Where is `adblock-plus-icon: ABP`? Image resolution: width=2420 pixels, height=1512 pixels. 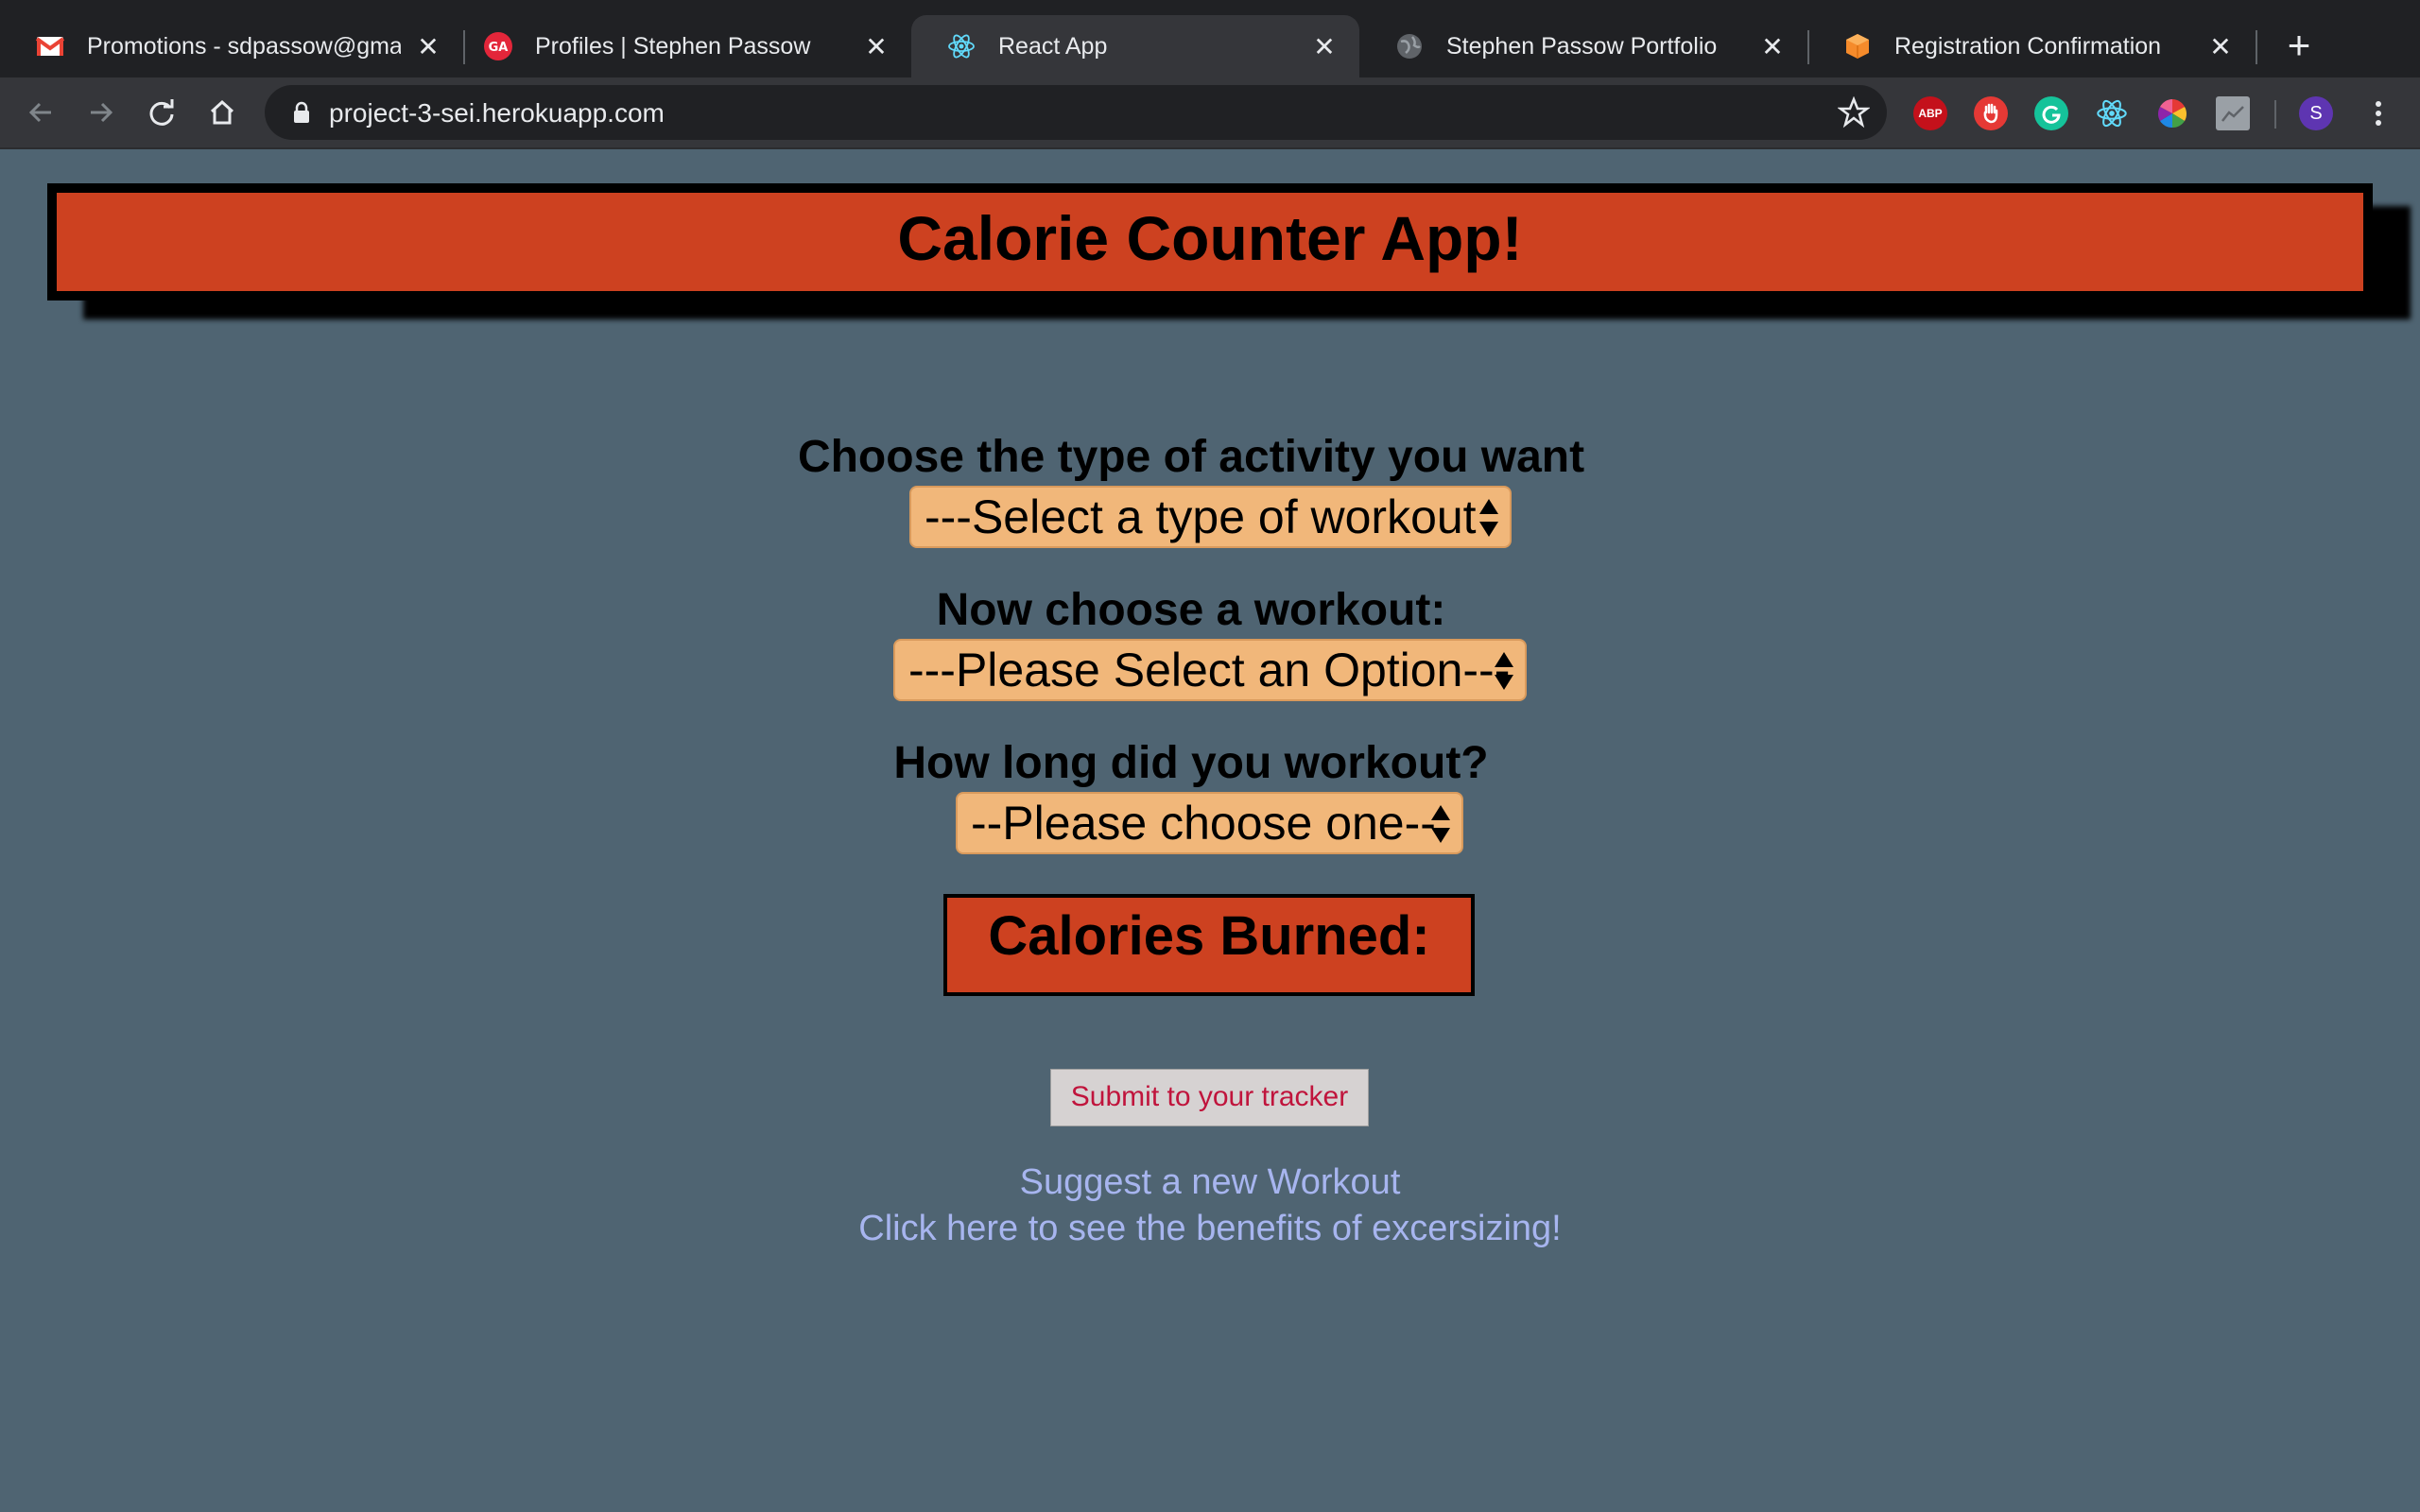
adblock-plus-icon: ABP is located at coordinates (1930, 113).